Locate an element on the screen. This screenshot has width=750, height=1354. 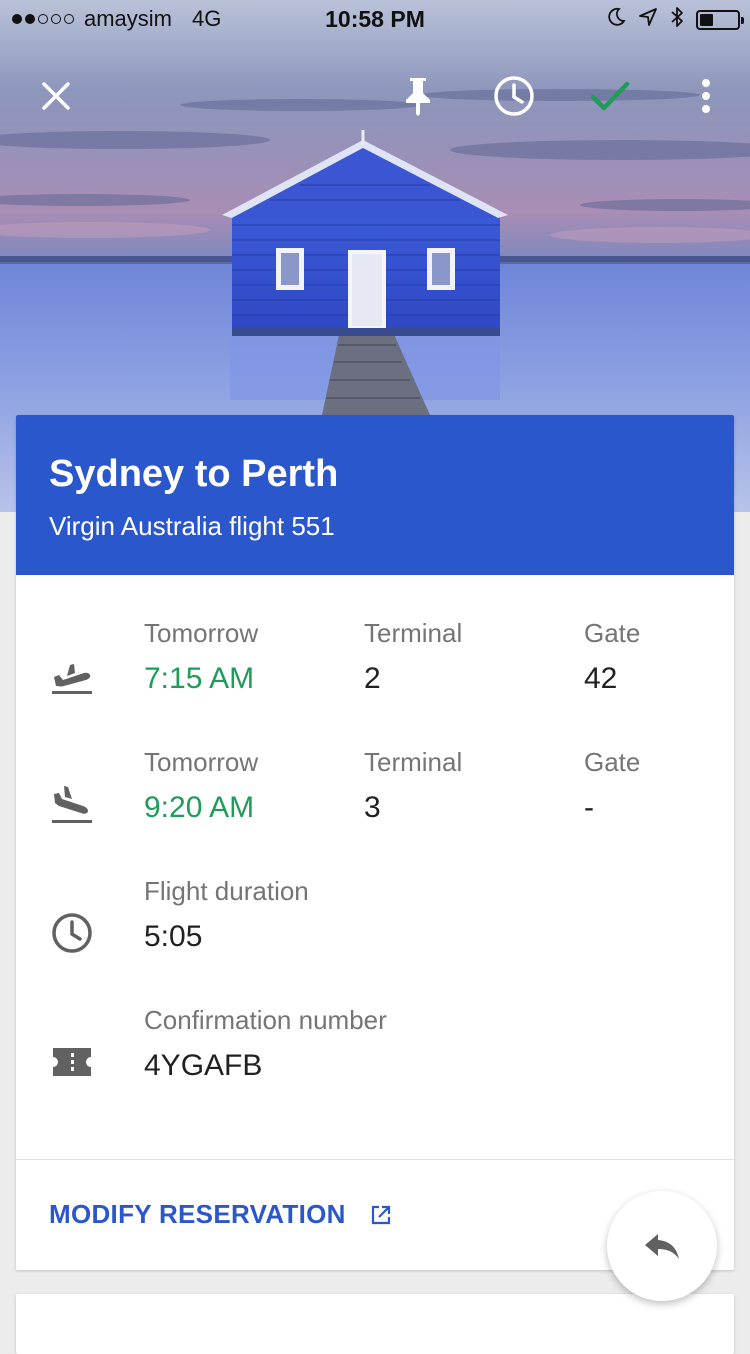
card-title: Sydney to Perth is located at coordinates (194, 474).